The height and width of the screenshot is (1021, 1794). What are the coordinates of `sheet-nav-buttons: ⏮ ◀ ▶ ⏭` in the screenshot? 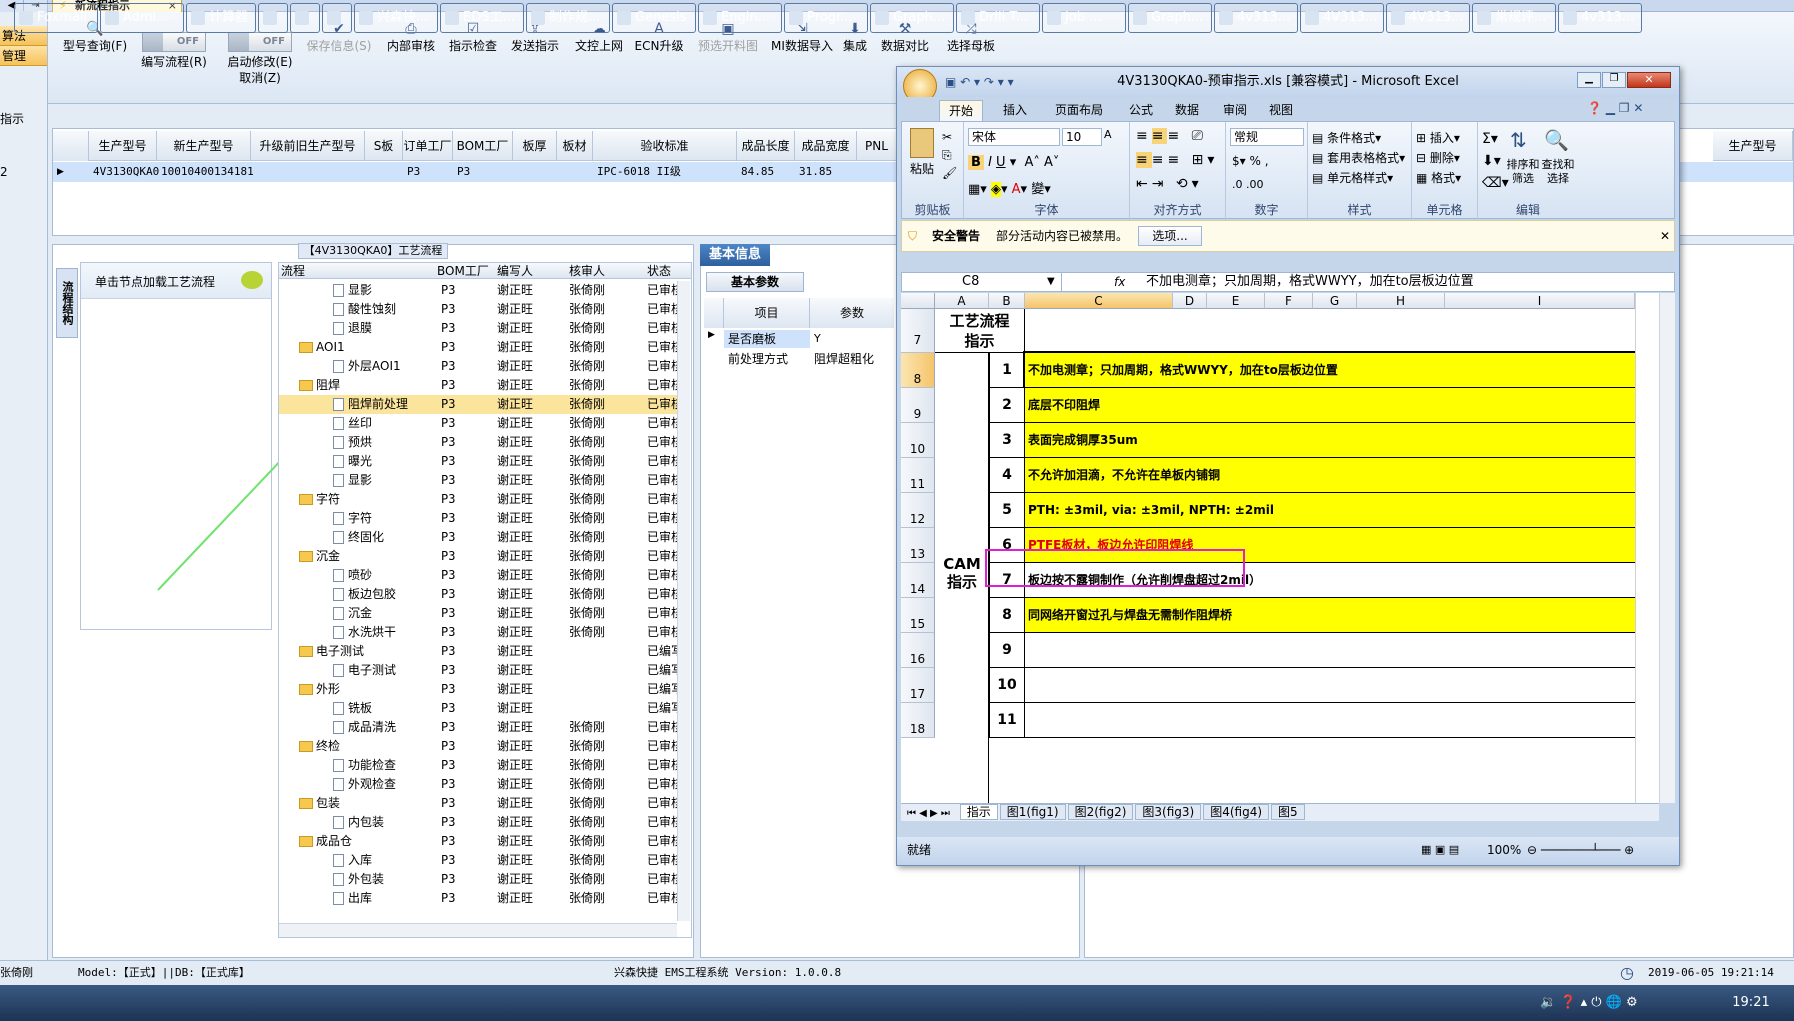 It's located at (928, 813).